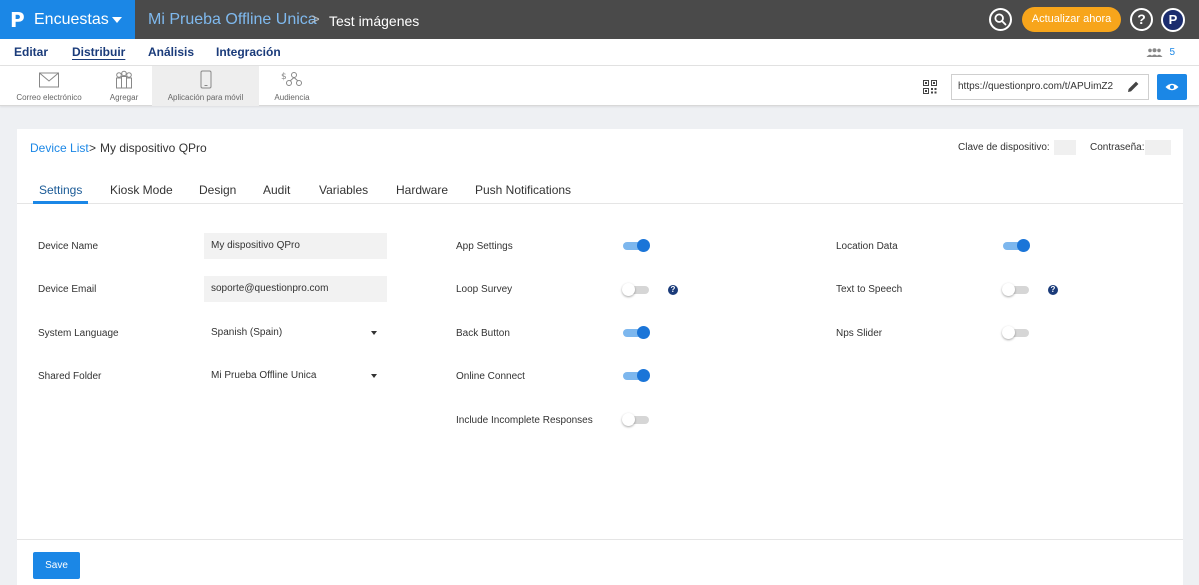  What do you see at coordinates (78, 333) in the screenshot?
I see `system-language-label: System Language` at bounding box center [78, 333].